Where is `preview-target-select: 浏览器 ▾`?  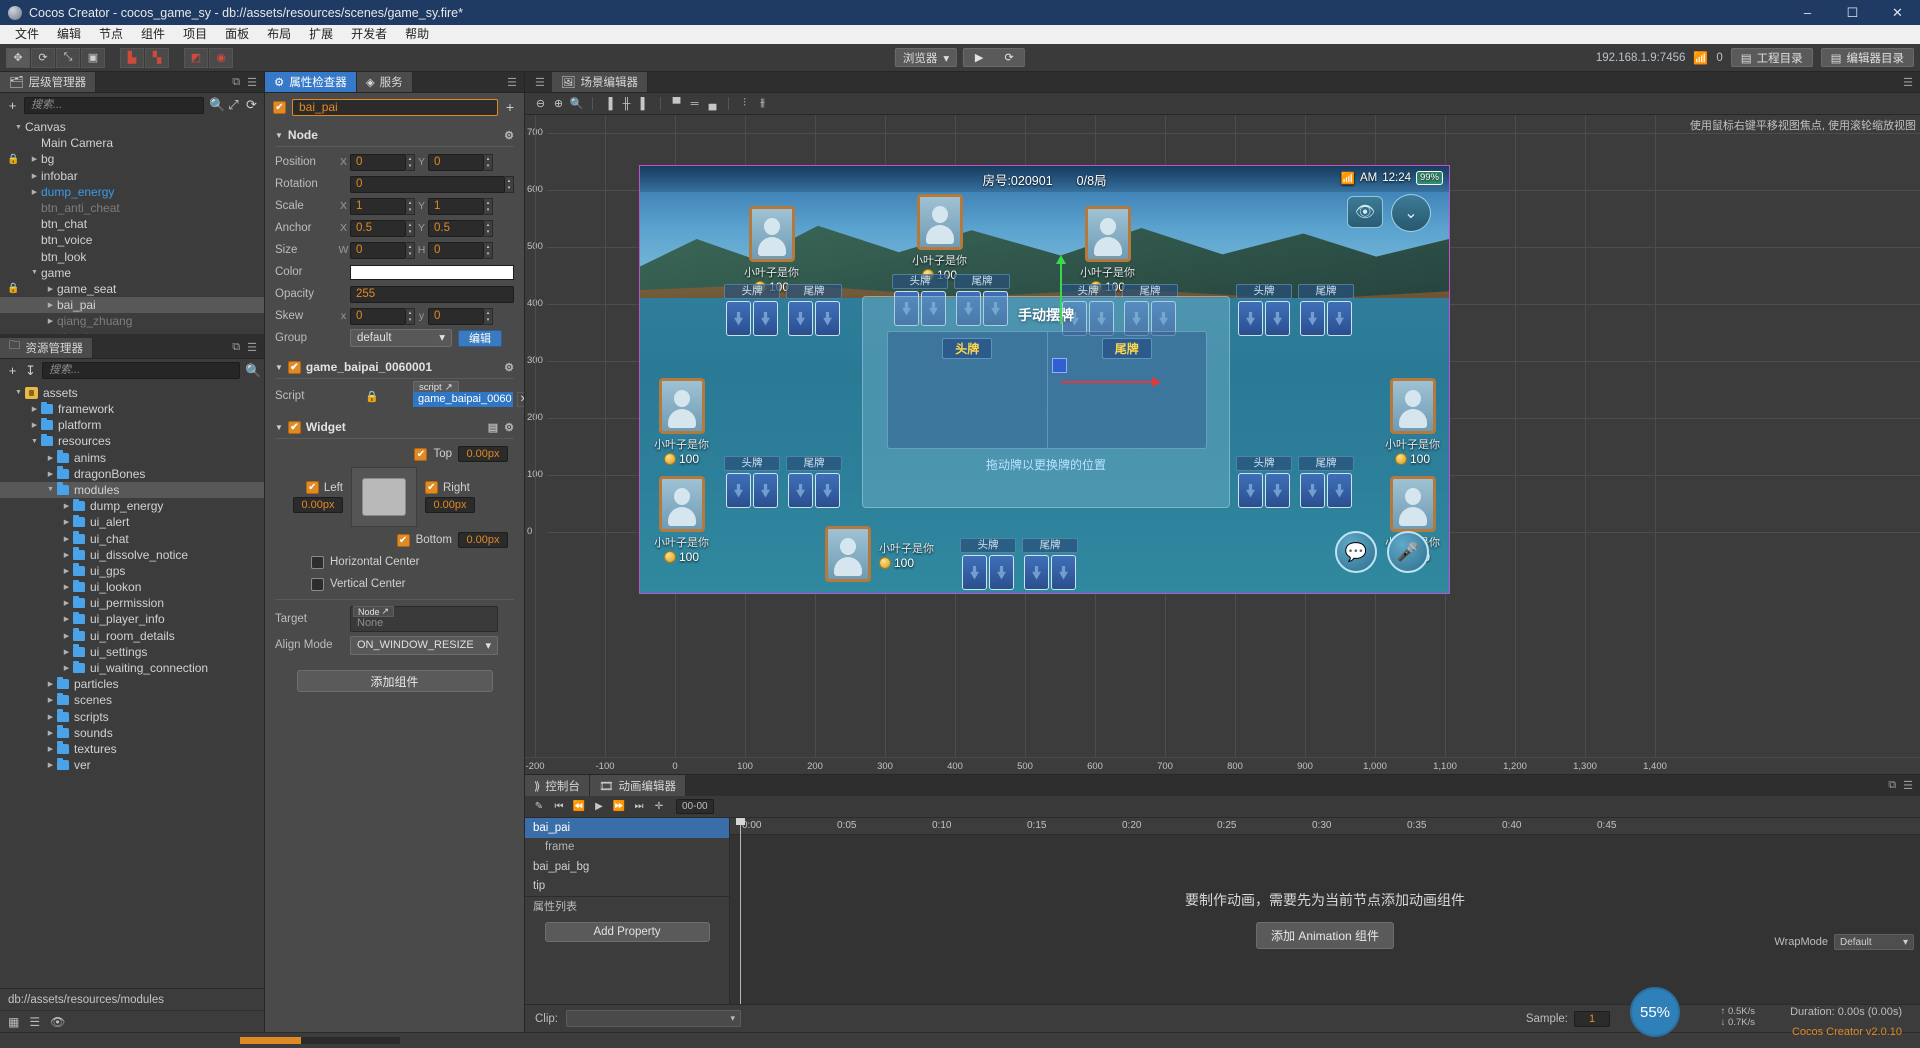
preview-target-select: 浏览器 ▾ is located at coordinates (926, 57).